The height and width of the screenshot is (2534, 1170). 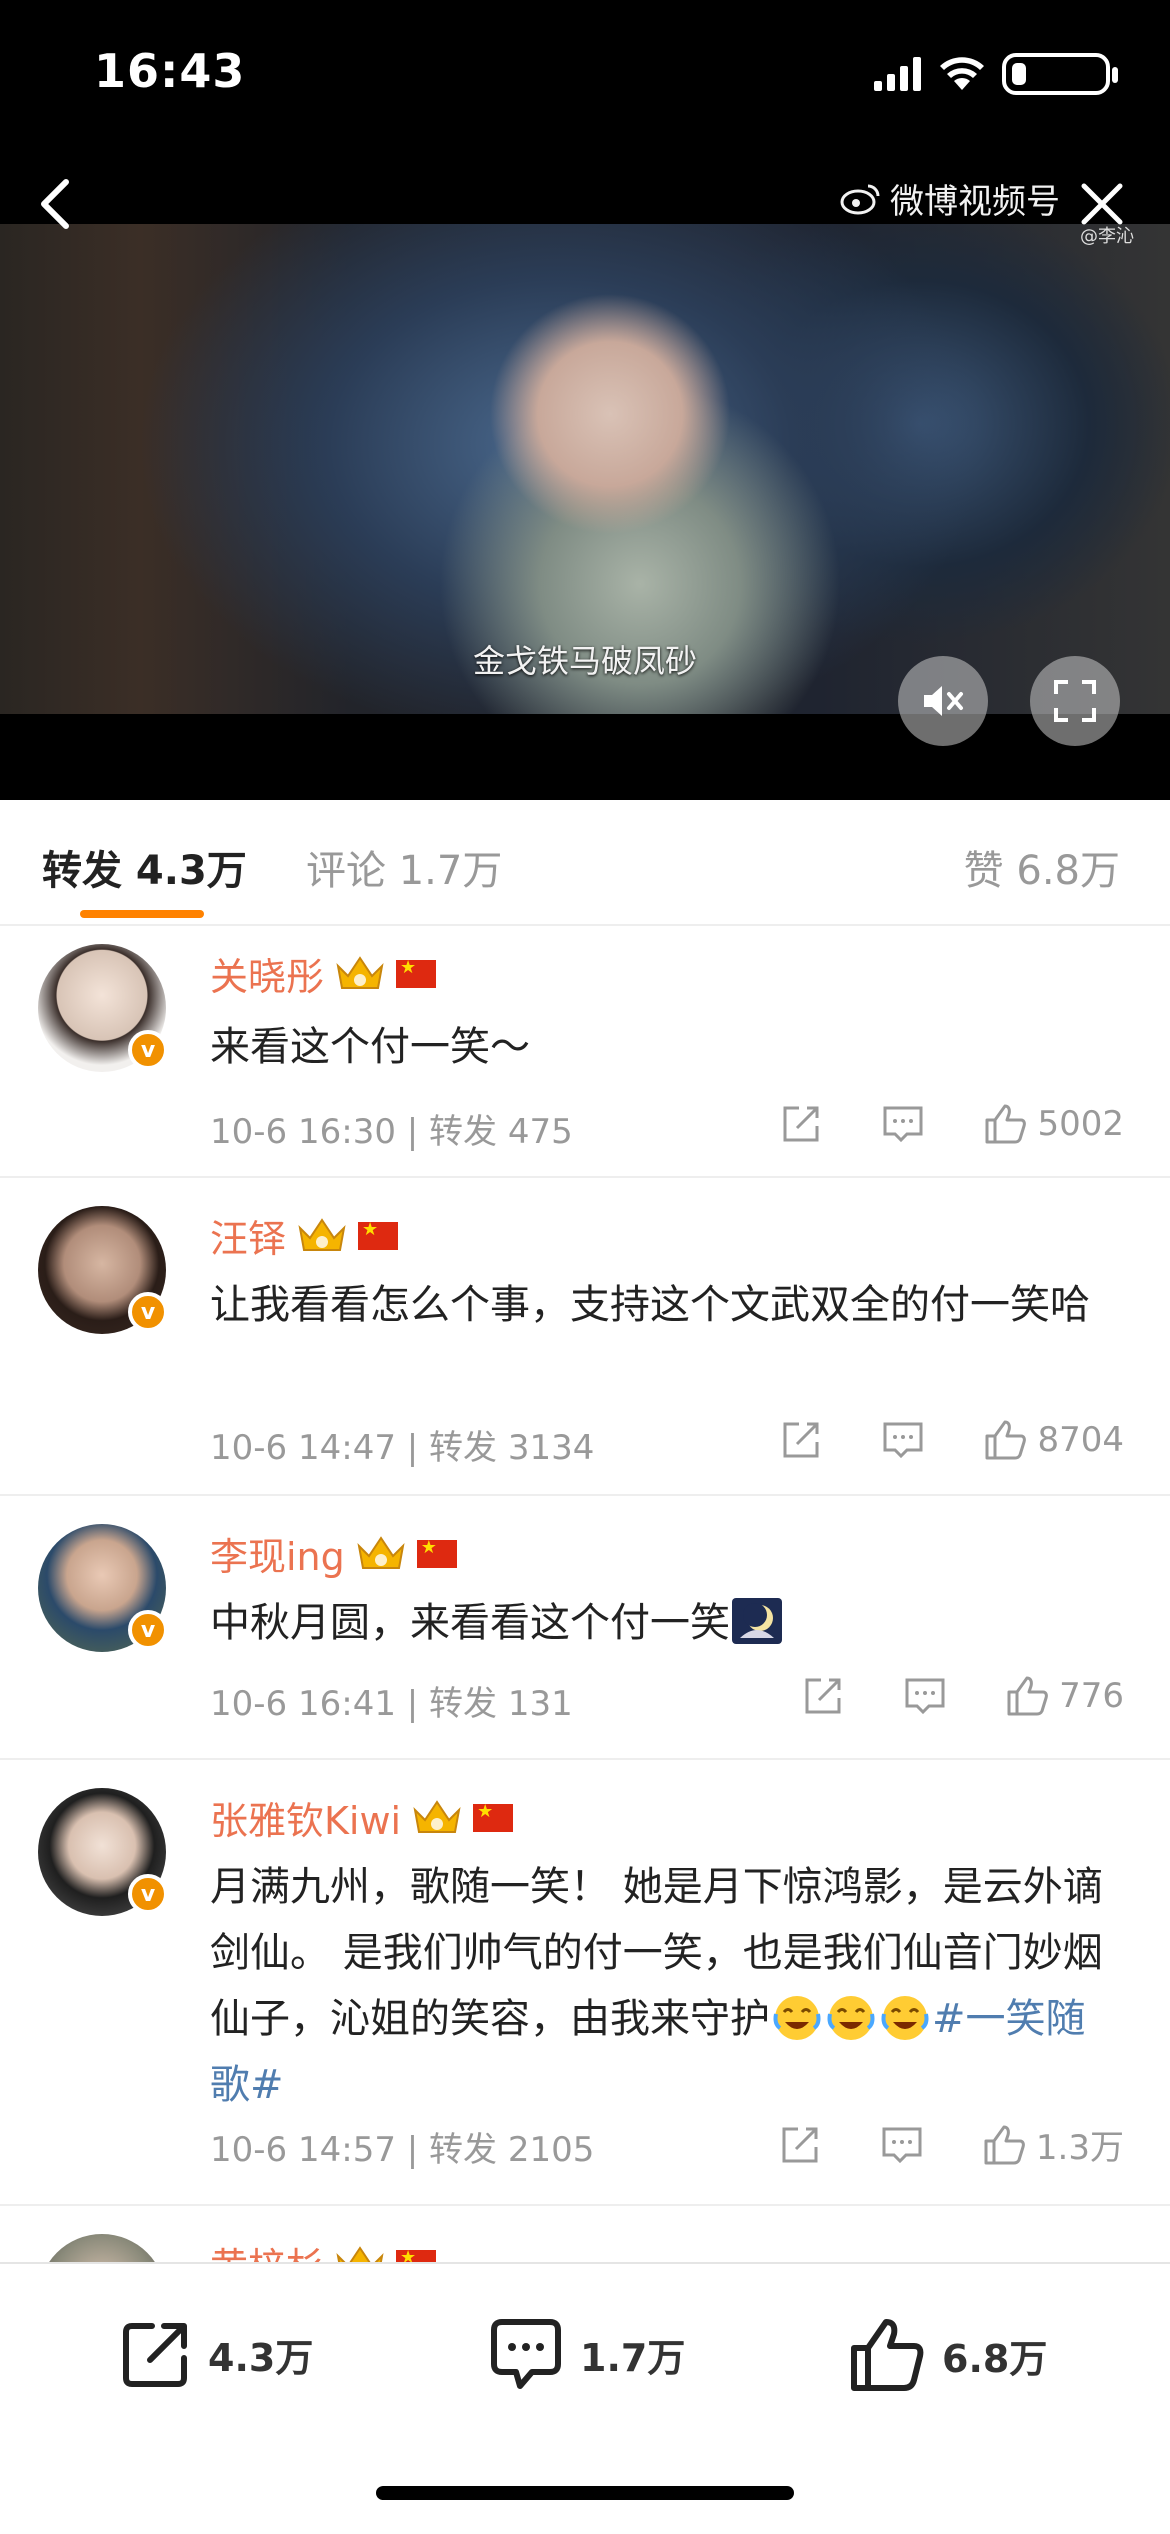 What do you see at coordinates (1102, 204) in the screenshot?
I see `close-icon` at bounding box center [1102, 204].